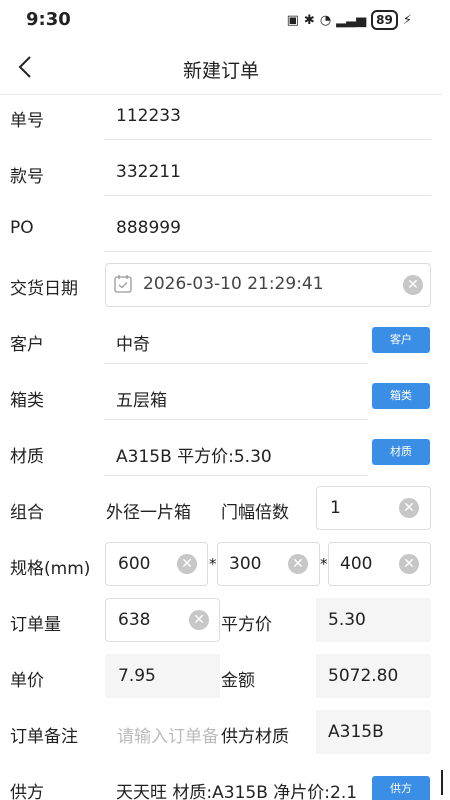  Describe the element at coordinates (22, 228) in the screenshot. I see `po-label: PO` at that location.